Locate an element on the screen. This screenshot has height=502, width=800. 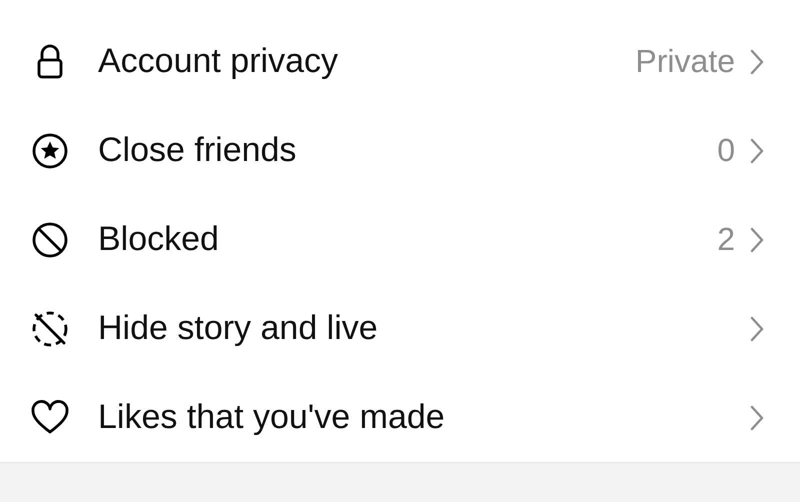
star-circle-icon is located at coordinates (50, 150).